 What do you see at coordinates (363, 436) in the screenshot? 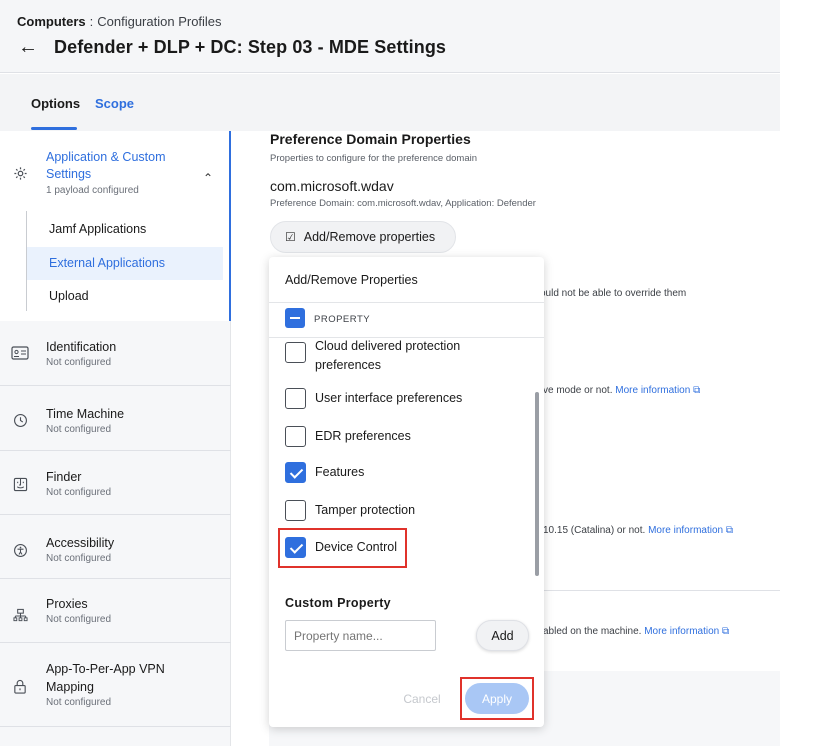
I see `option-label: EDR preferences` at bounding box center [363, 436].